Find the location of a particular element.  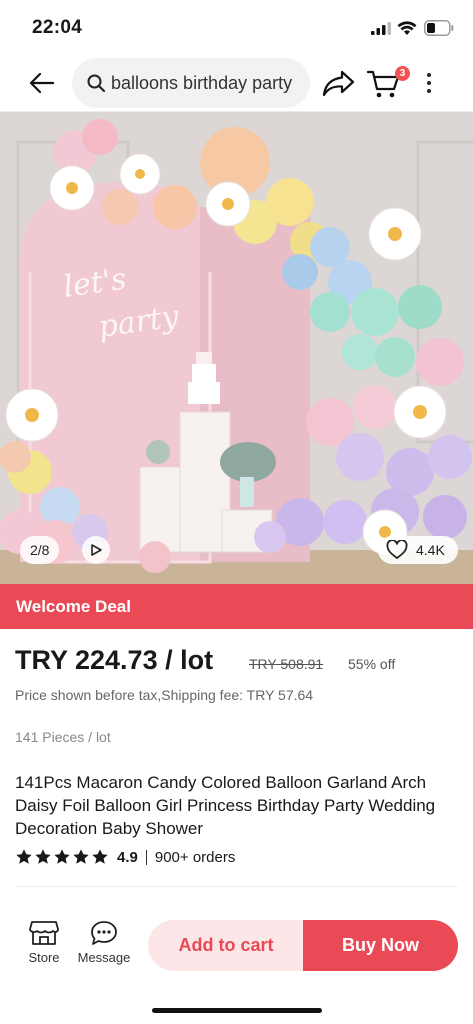

play-video-button is located at coordinates (96, 550).